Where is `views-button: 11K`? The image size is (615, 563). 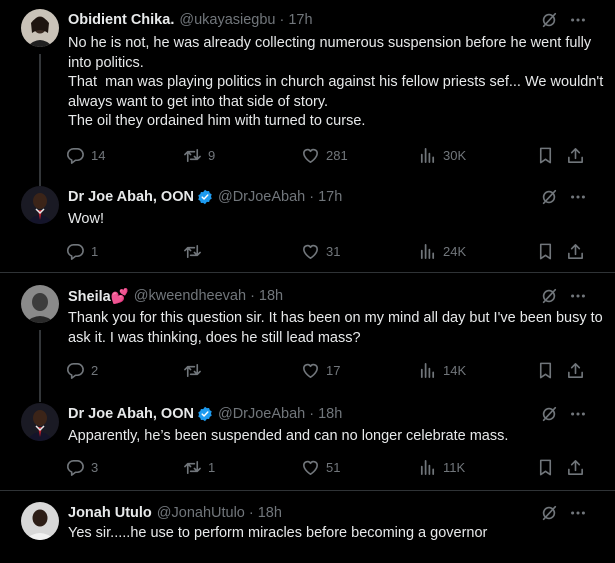 views-button: 11K is located at coordinates (441, 467).